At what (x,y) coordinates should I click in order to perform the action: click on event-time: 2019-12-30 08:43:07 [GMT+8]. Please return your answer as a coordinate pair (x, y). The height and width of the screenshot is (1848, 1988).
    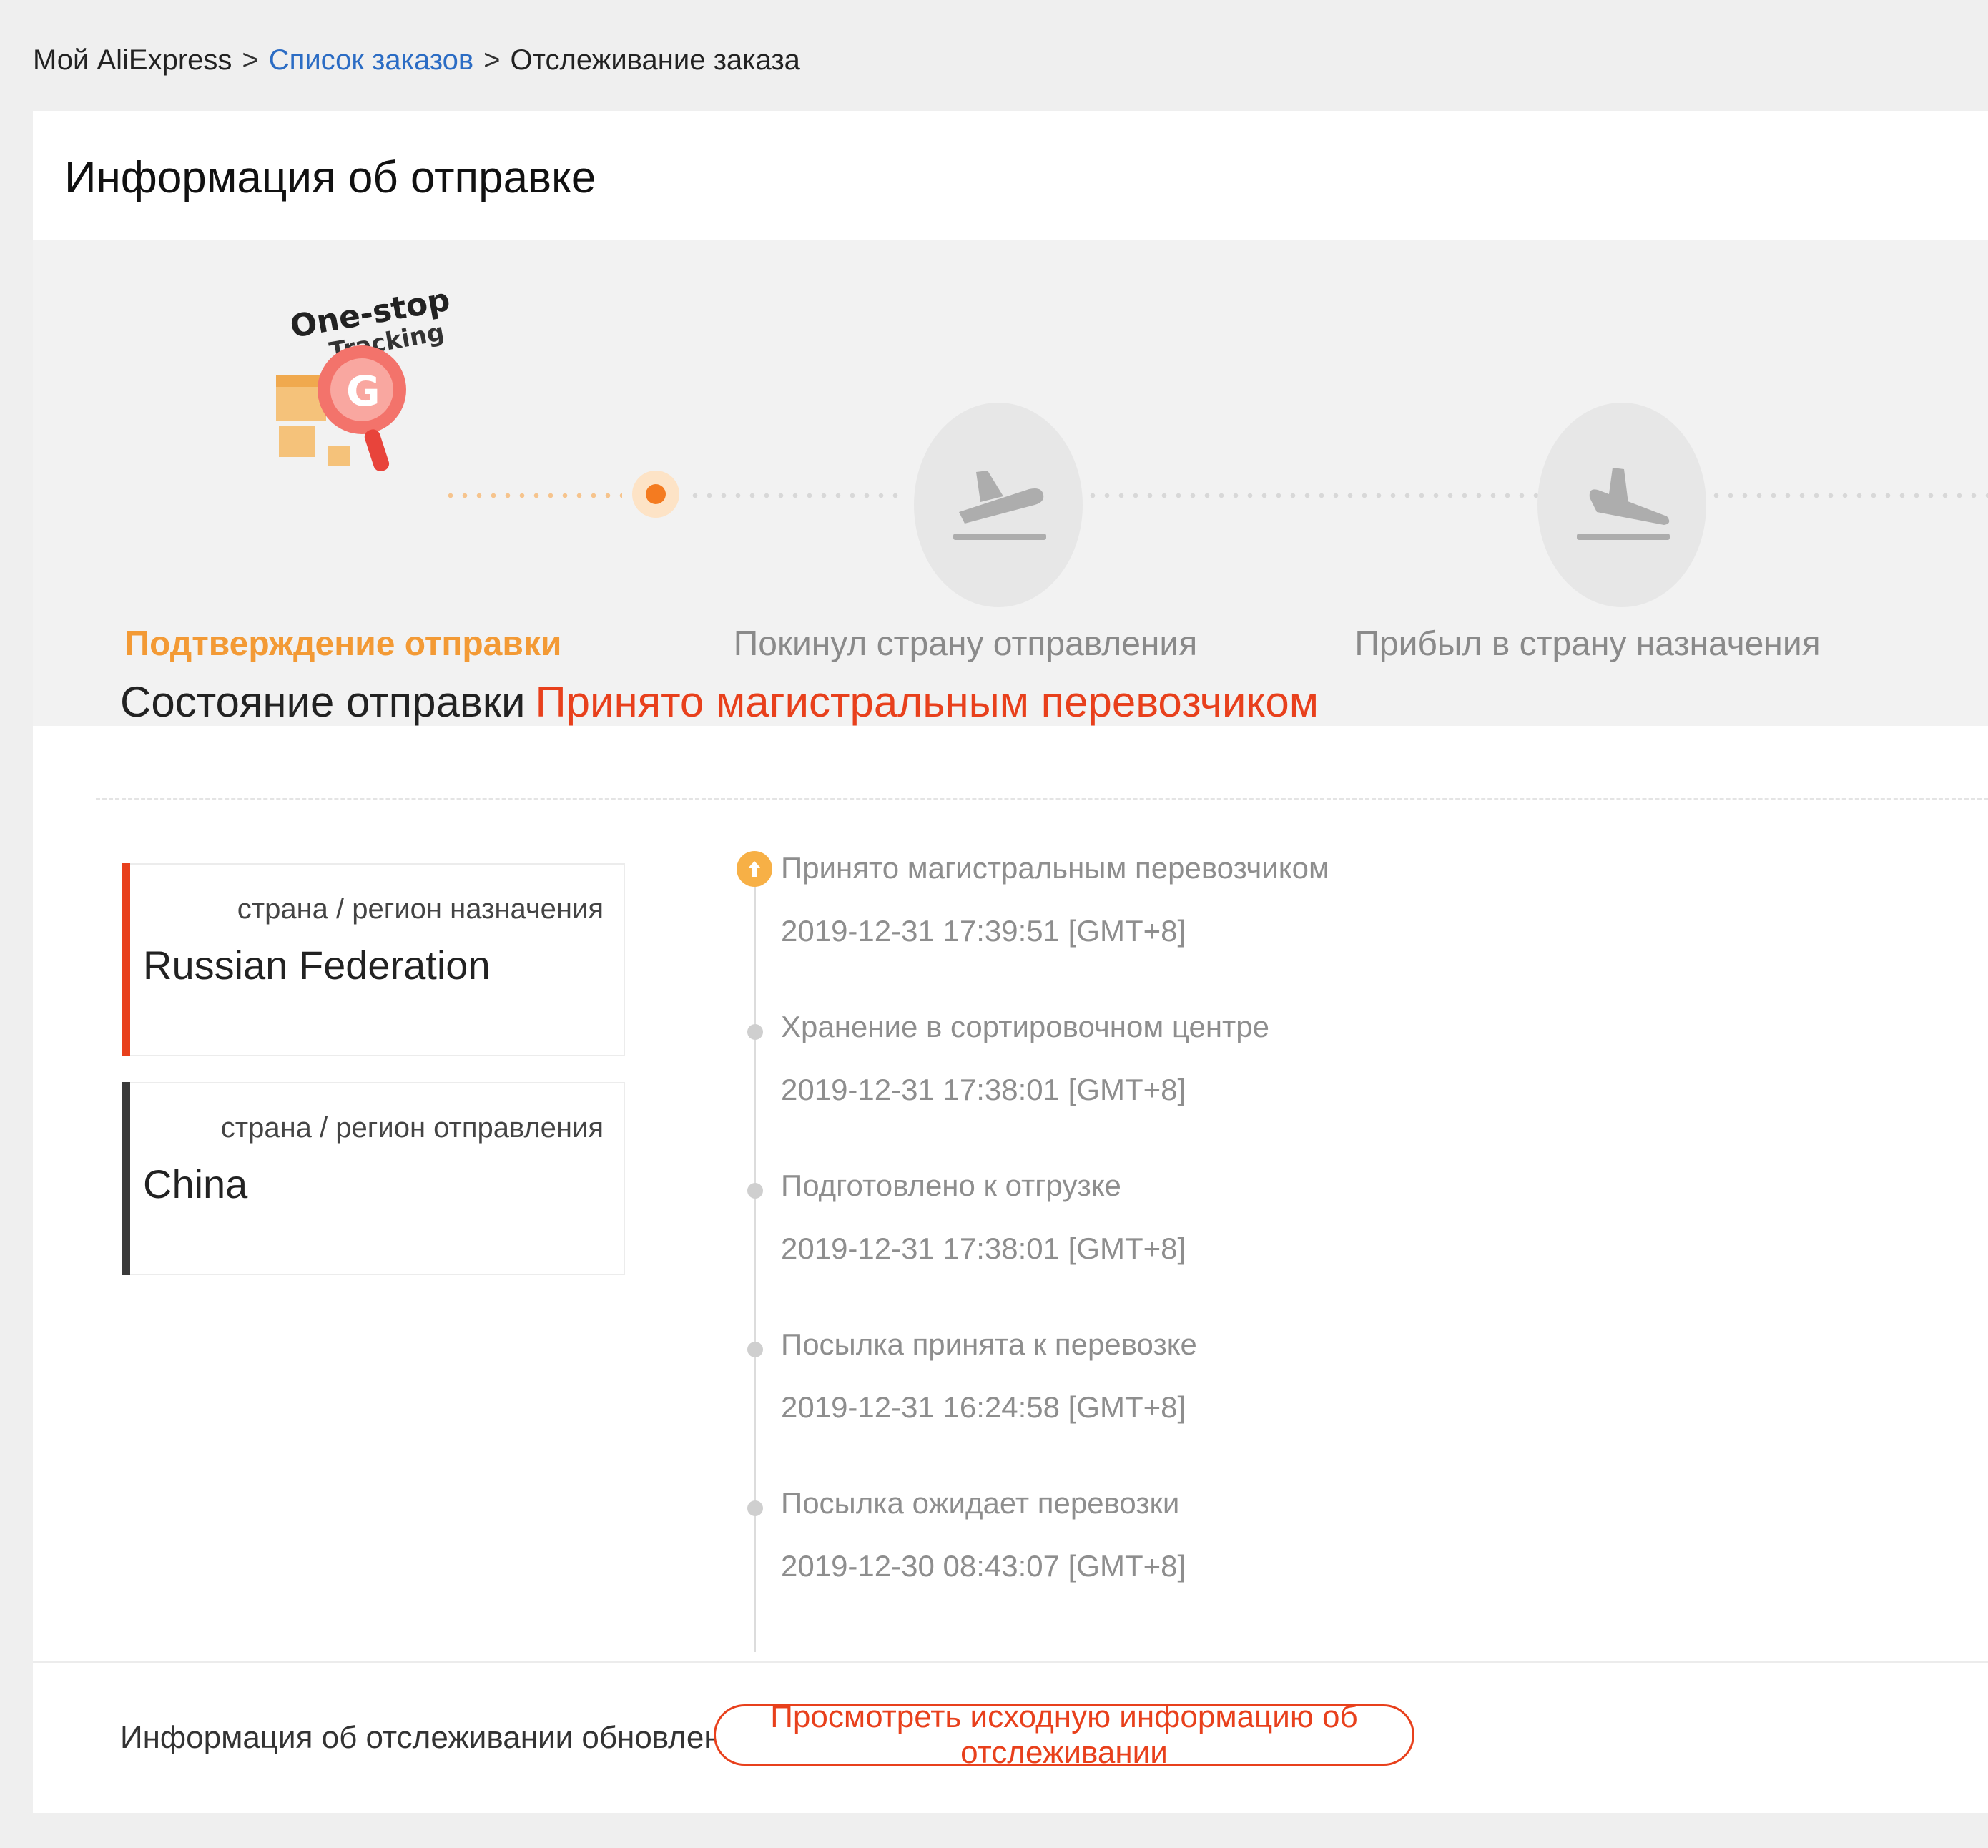
    Looking at the image, I should click on (983, 1566).